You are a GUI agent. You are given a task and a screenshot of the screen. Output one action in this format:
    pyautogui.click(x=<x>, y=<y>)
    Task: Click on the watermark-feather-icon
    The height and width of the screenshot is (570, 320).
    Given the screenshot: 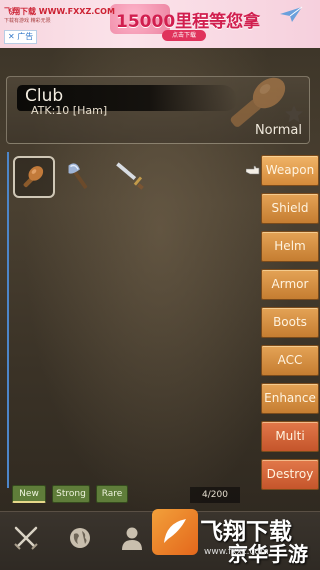 What is the action you would take?
    pyautogui.click(x=175, y=531)
    